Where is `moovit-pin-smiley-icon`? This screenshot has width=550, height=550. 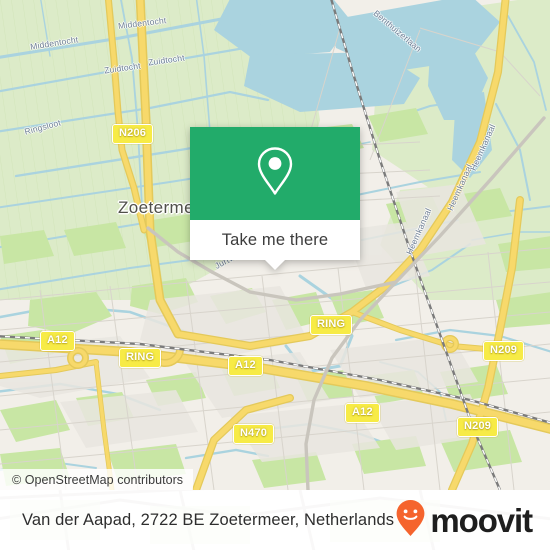 moovit-pin-smiley-icon is located at coordinates (410, 520).